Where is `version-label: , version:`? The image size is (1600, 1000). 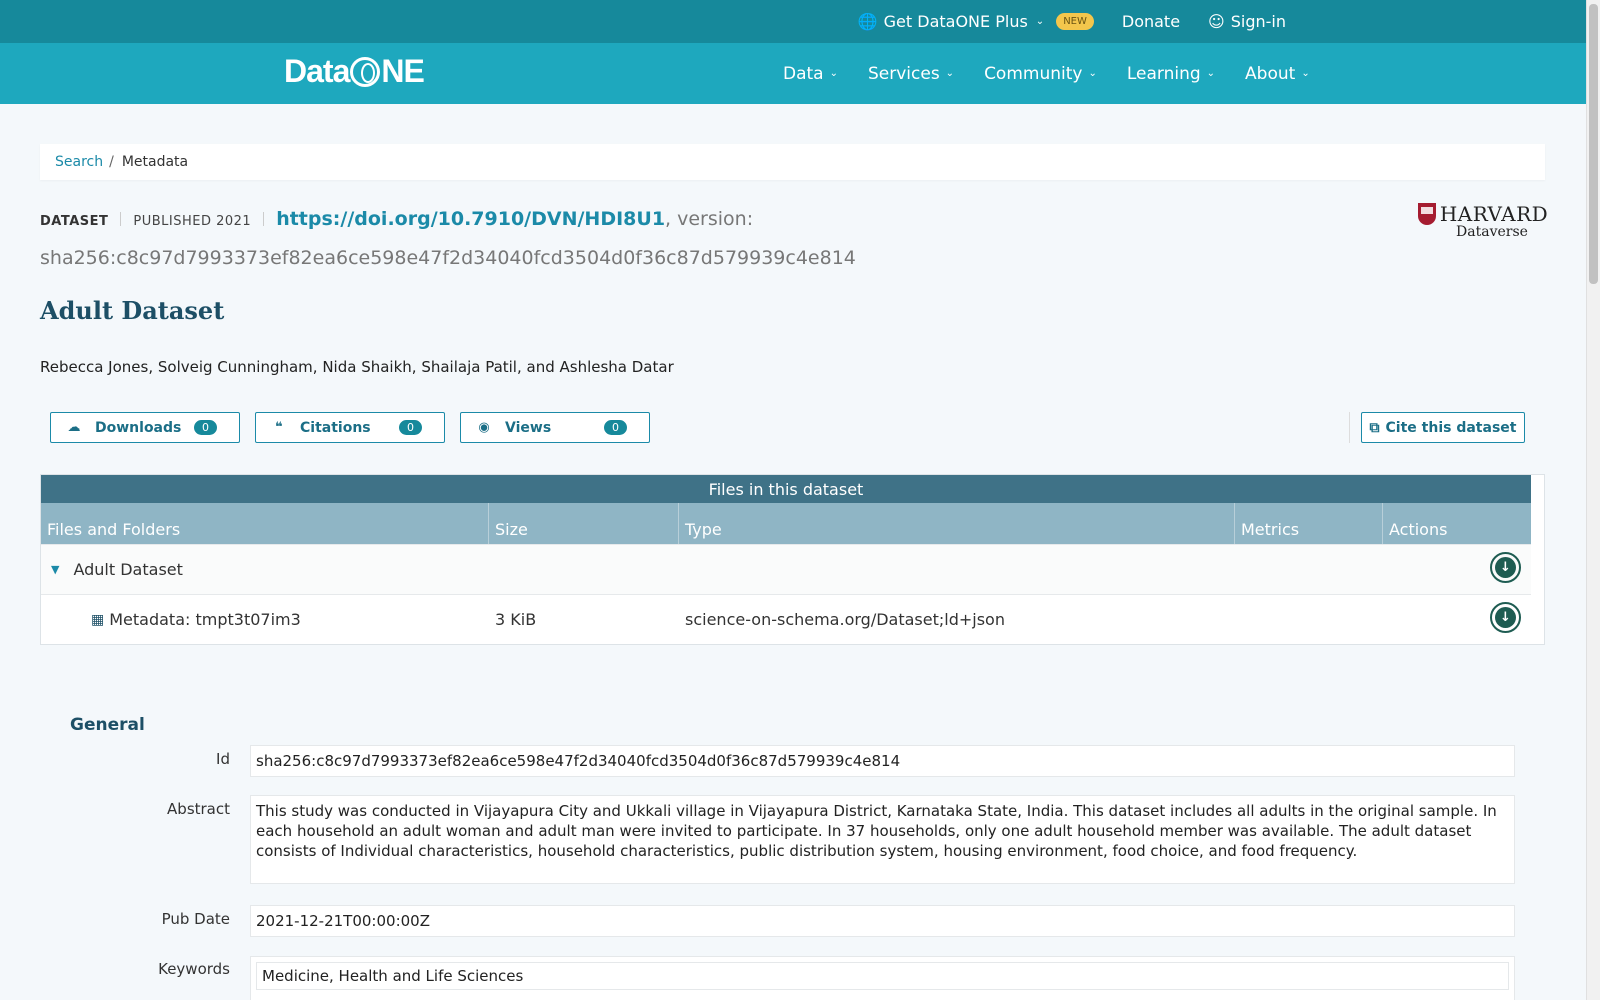
version-label: , version: is located at coordinates (709, 219).